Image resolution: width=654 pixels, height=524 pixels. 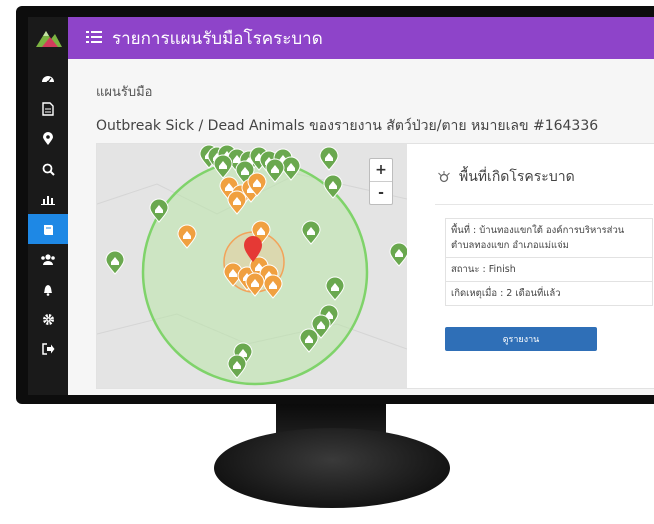 I want to click on zoom-out-button: -, so click(x=381, y=192).